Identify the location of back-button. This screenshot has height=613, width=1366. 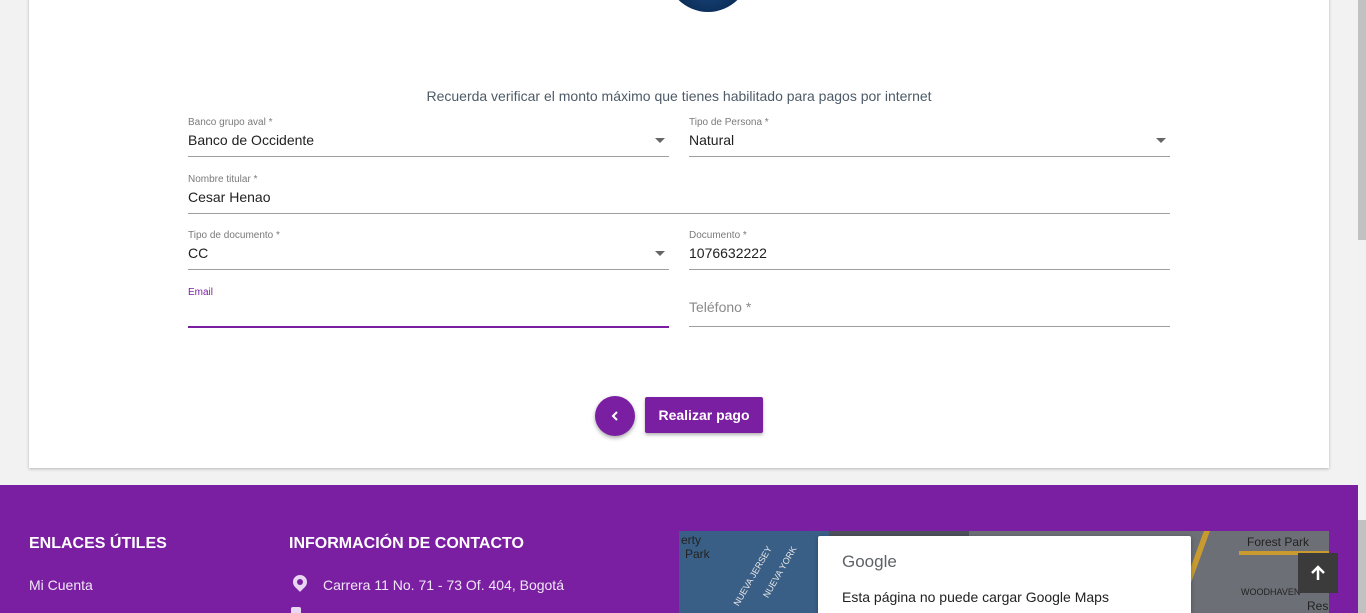
(615, 416).